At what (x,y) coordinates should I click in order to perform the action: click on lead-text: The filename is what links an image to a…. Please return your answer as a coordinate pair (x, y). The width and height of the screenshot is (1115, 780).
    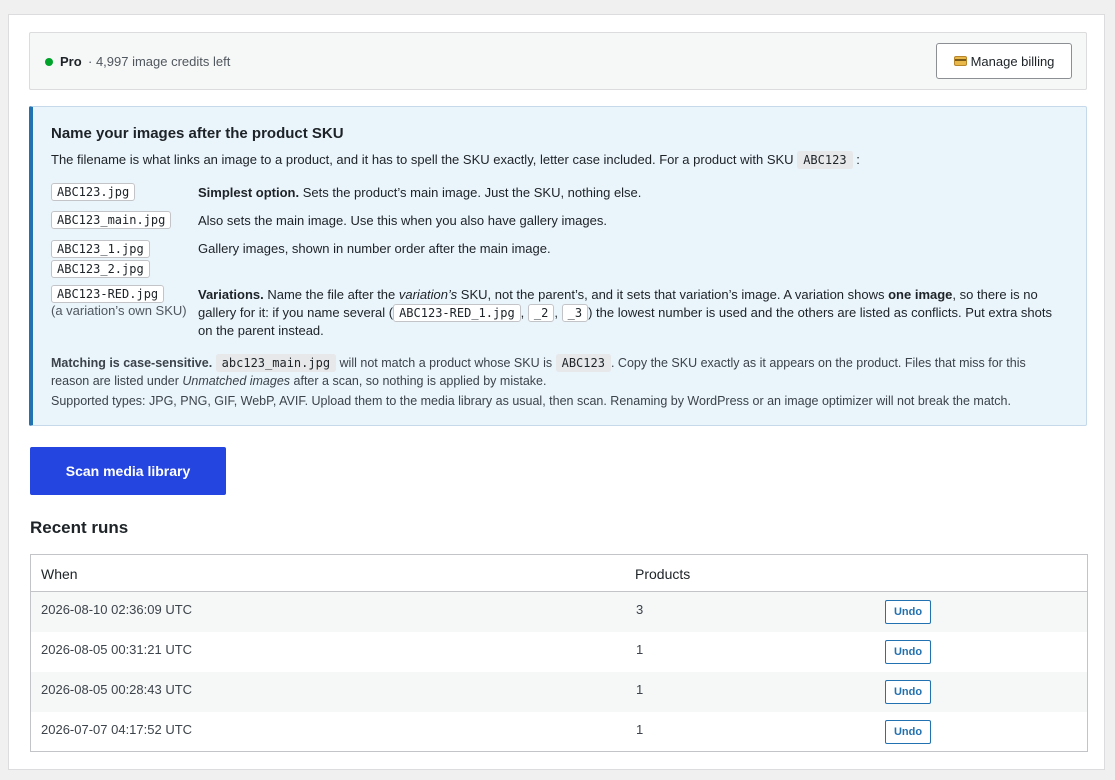
    Looking at the image, I should click on (422, 159).